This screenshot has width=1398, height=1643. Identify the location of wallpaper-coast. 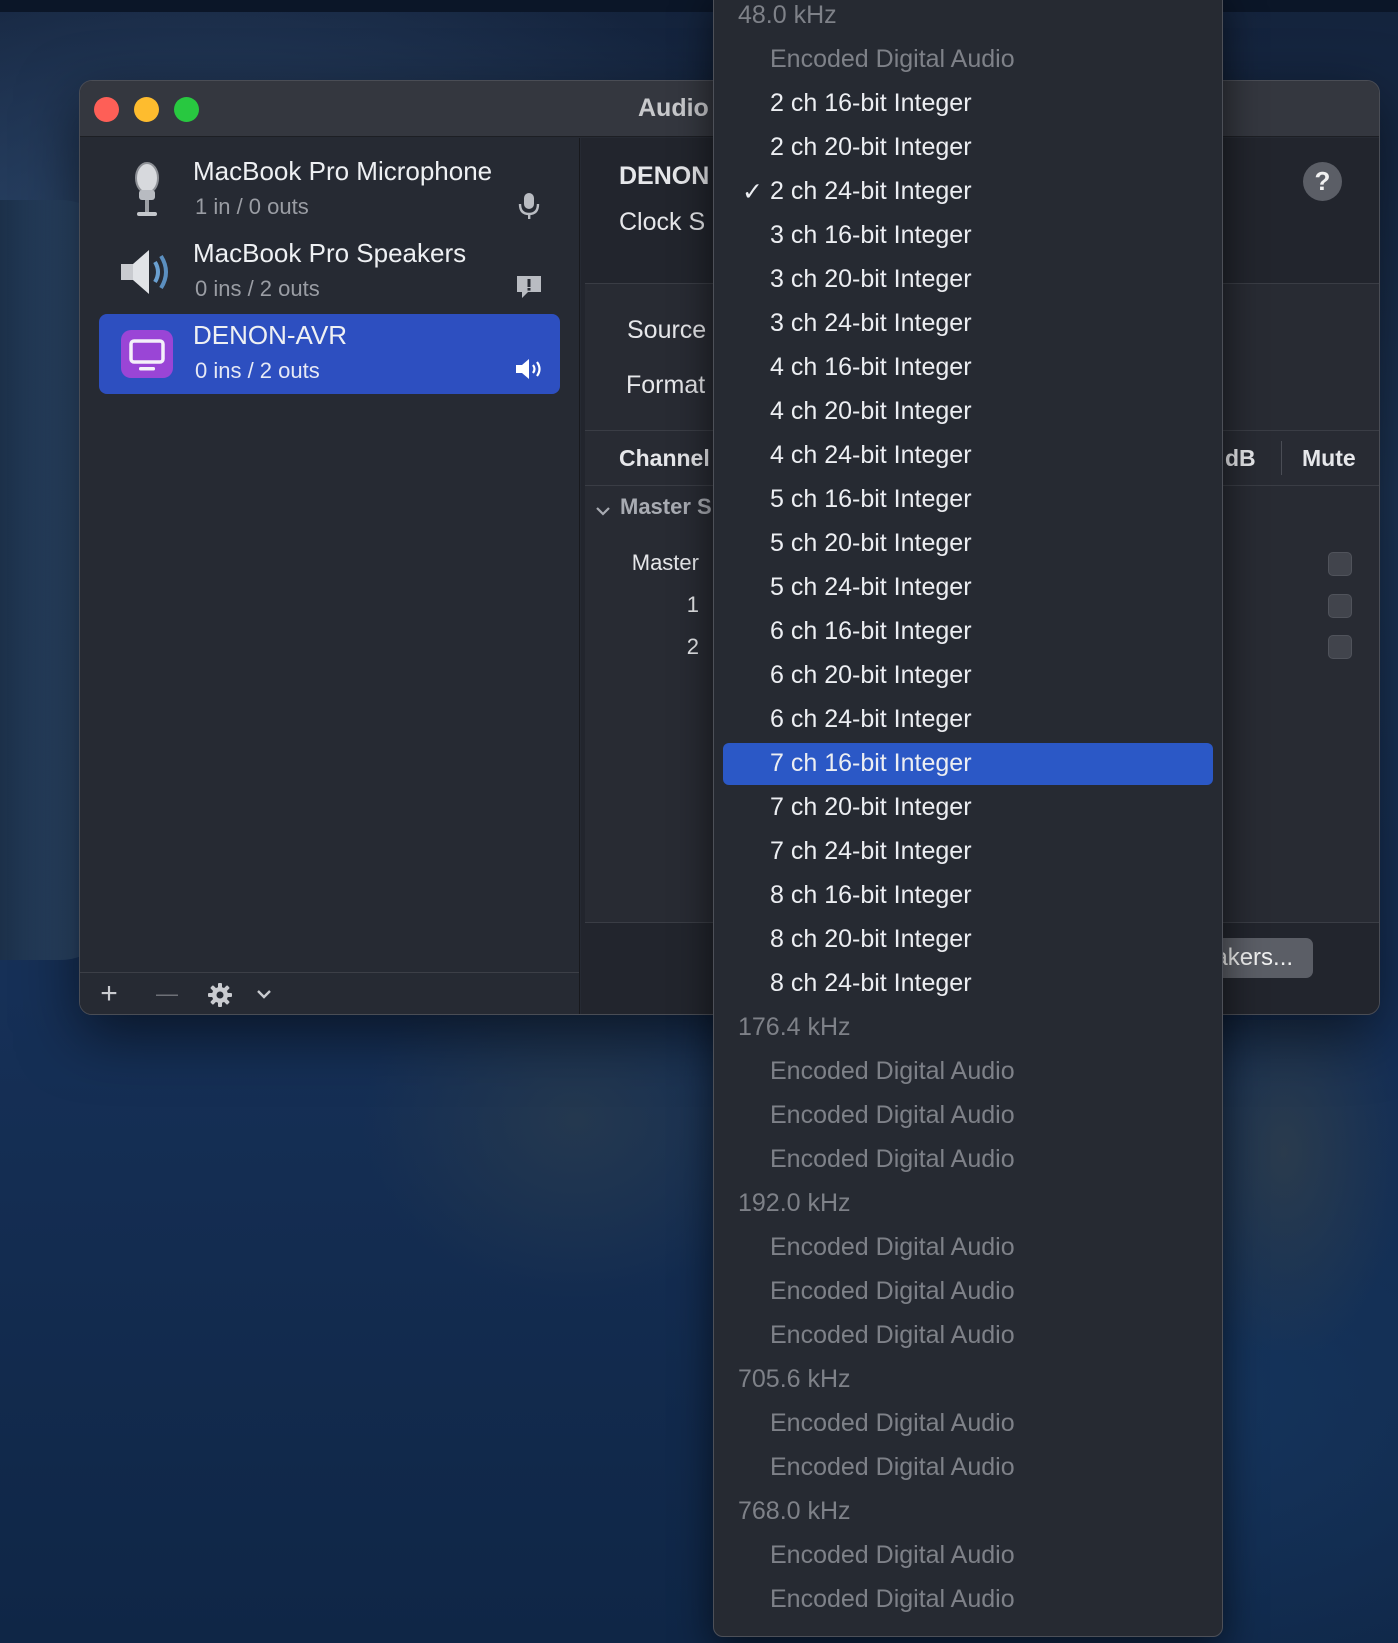
(540, 1150).